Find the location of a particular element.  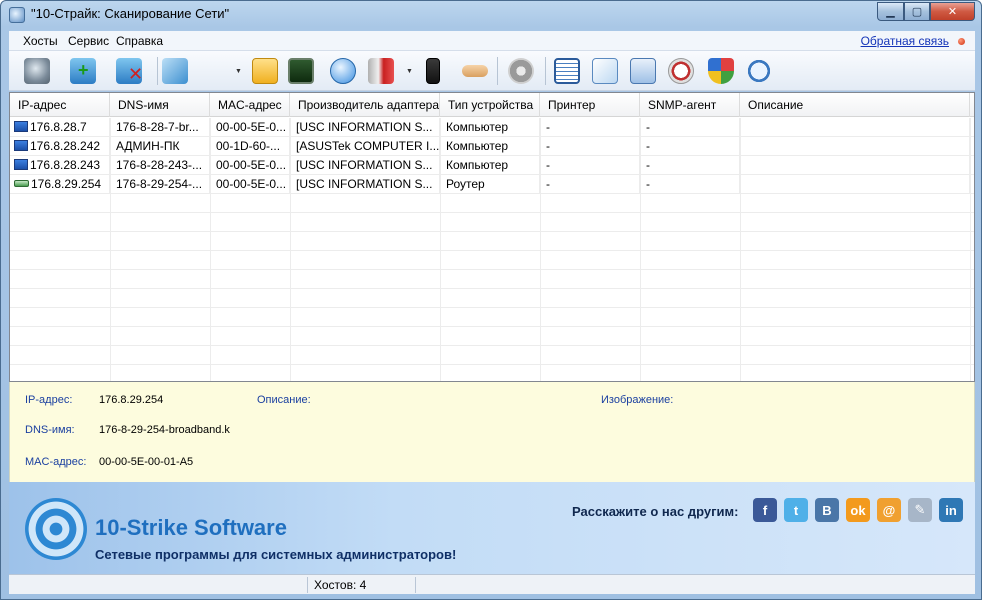

column-device-type: Тип устройства is located at coordinates (490, 105).